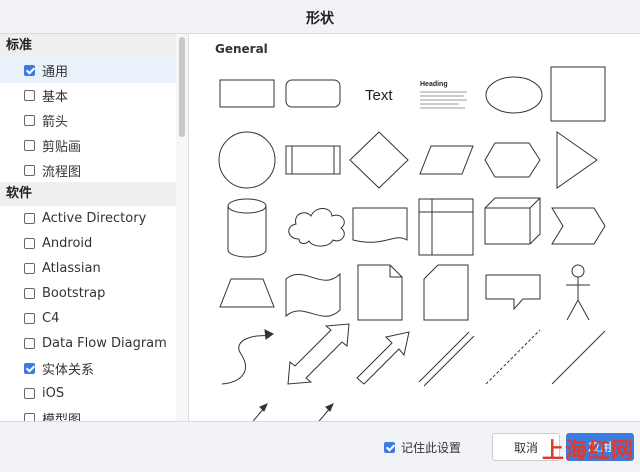  What do you see at coordinates (55, 97) in the screenshot?
I see `sidebar-item-label: 基本` at bounding box center [55, 97].